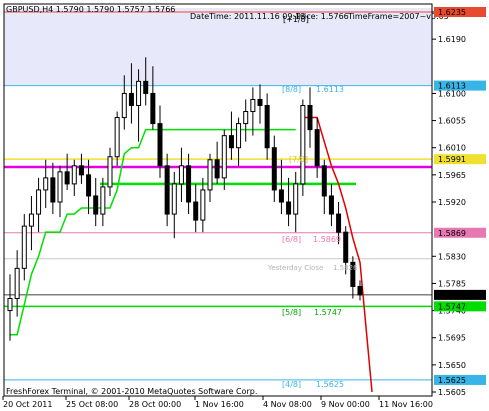 This screenshot has width=489, height=411. Describe the element at coordinates (452, 306) in the screenshot. I see `price-highlight-label-lvl-5-8: 1.5747` at that location.